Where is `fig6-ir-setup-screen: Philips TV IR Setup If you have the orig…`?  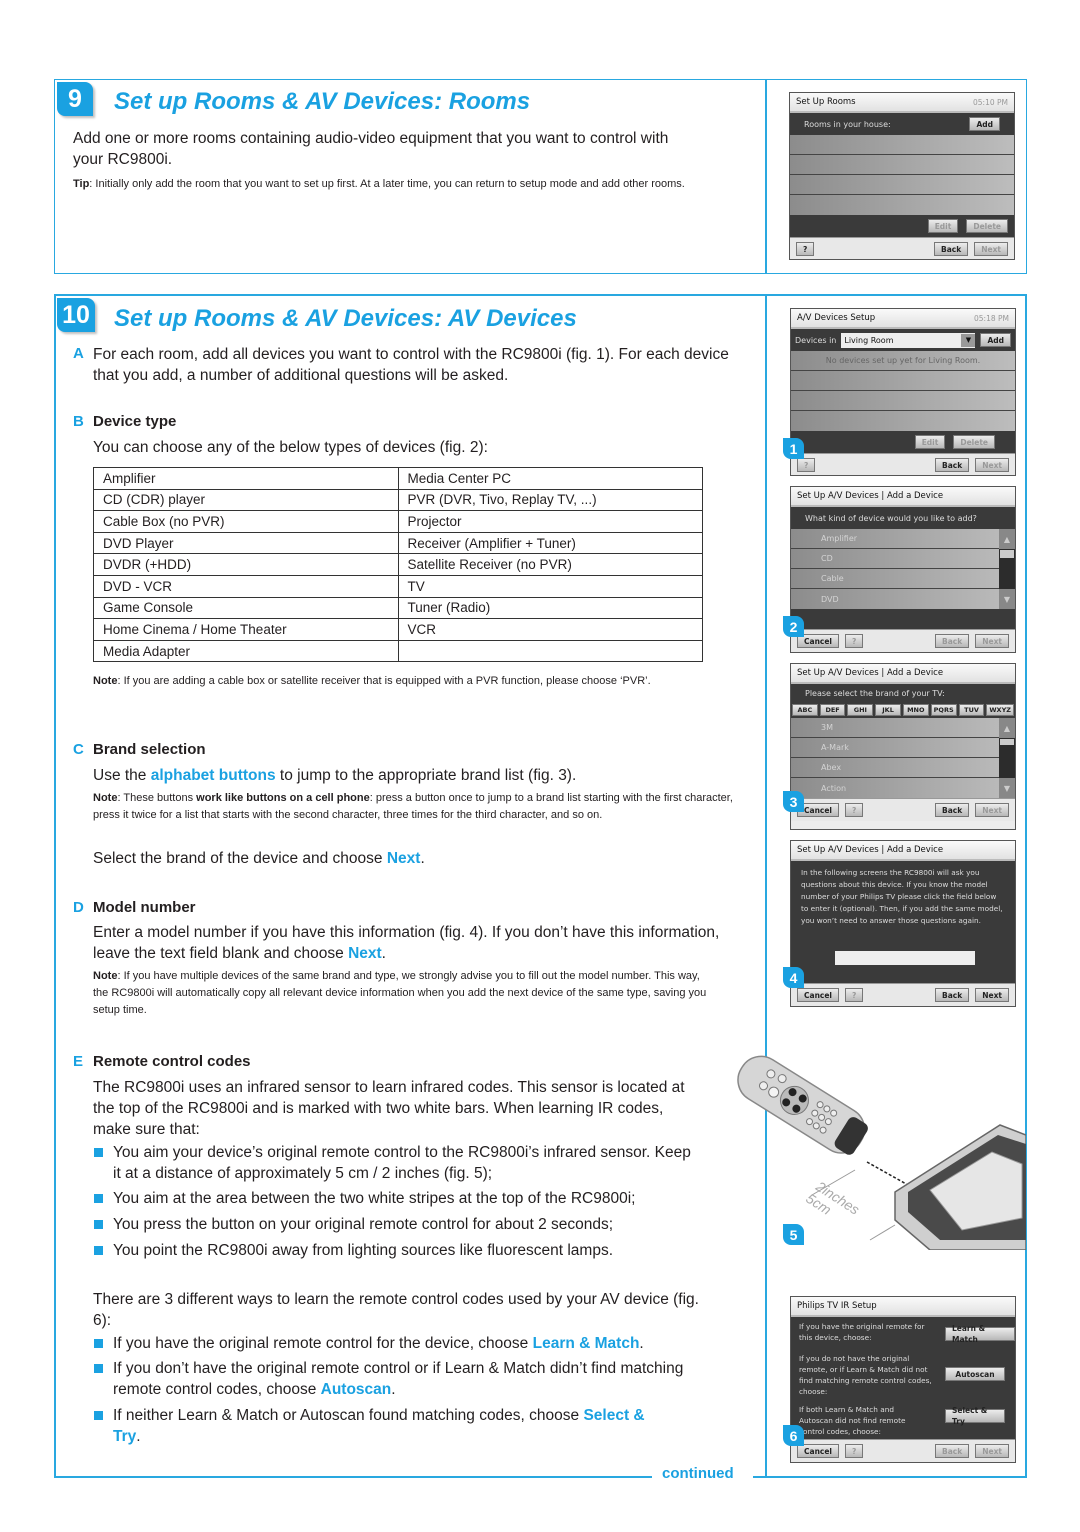
fig6-ir-setup-screen: Philips TV IR Setup If you have the orig… is located at coordinates (903, 1379).